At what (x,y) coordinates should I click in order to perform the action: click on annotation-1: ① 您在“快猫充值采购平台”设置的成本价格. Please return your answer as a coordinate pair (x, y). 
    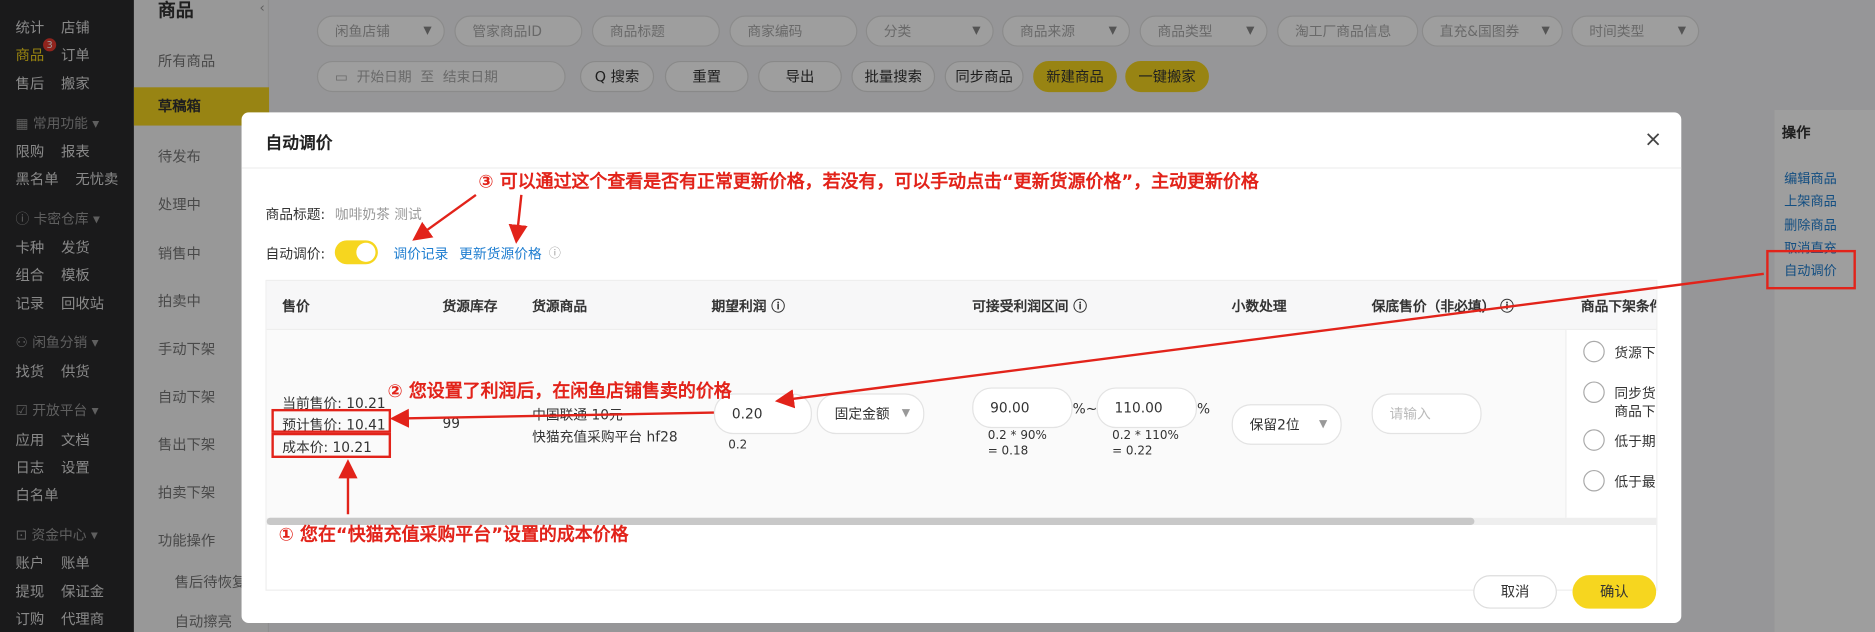
    Looking at the image, I should click on (453, 534).